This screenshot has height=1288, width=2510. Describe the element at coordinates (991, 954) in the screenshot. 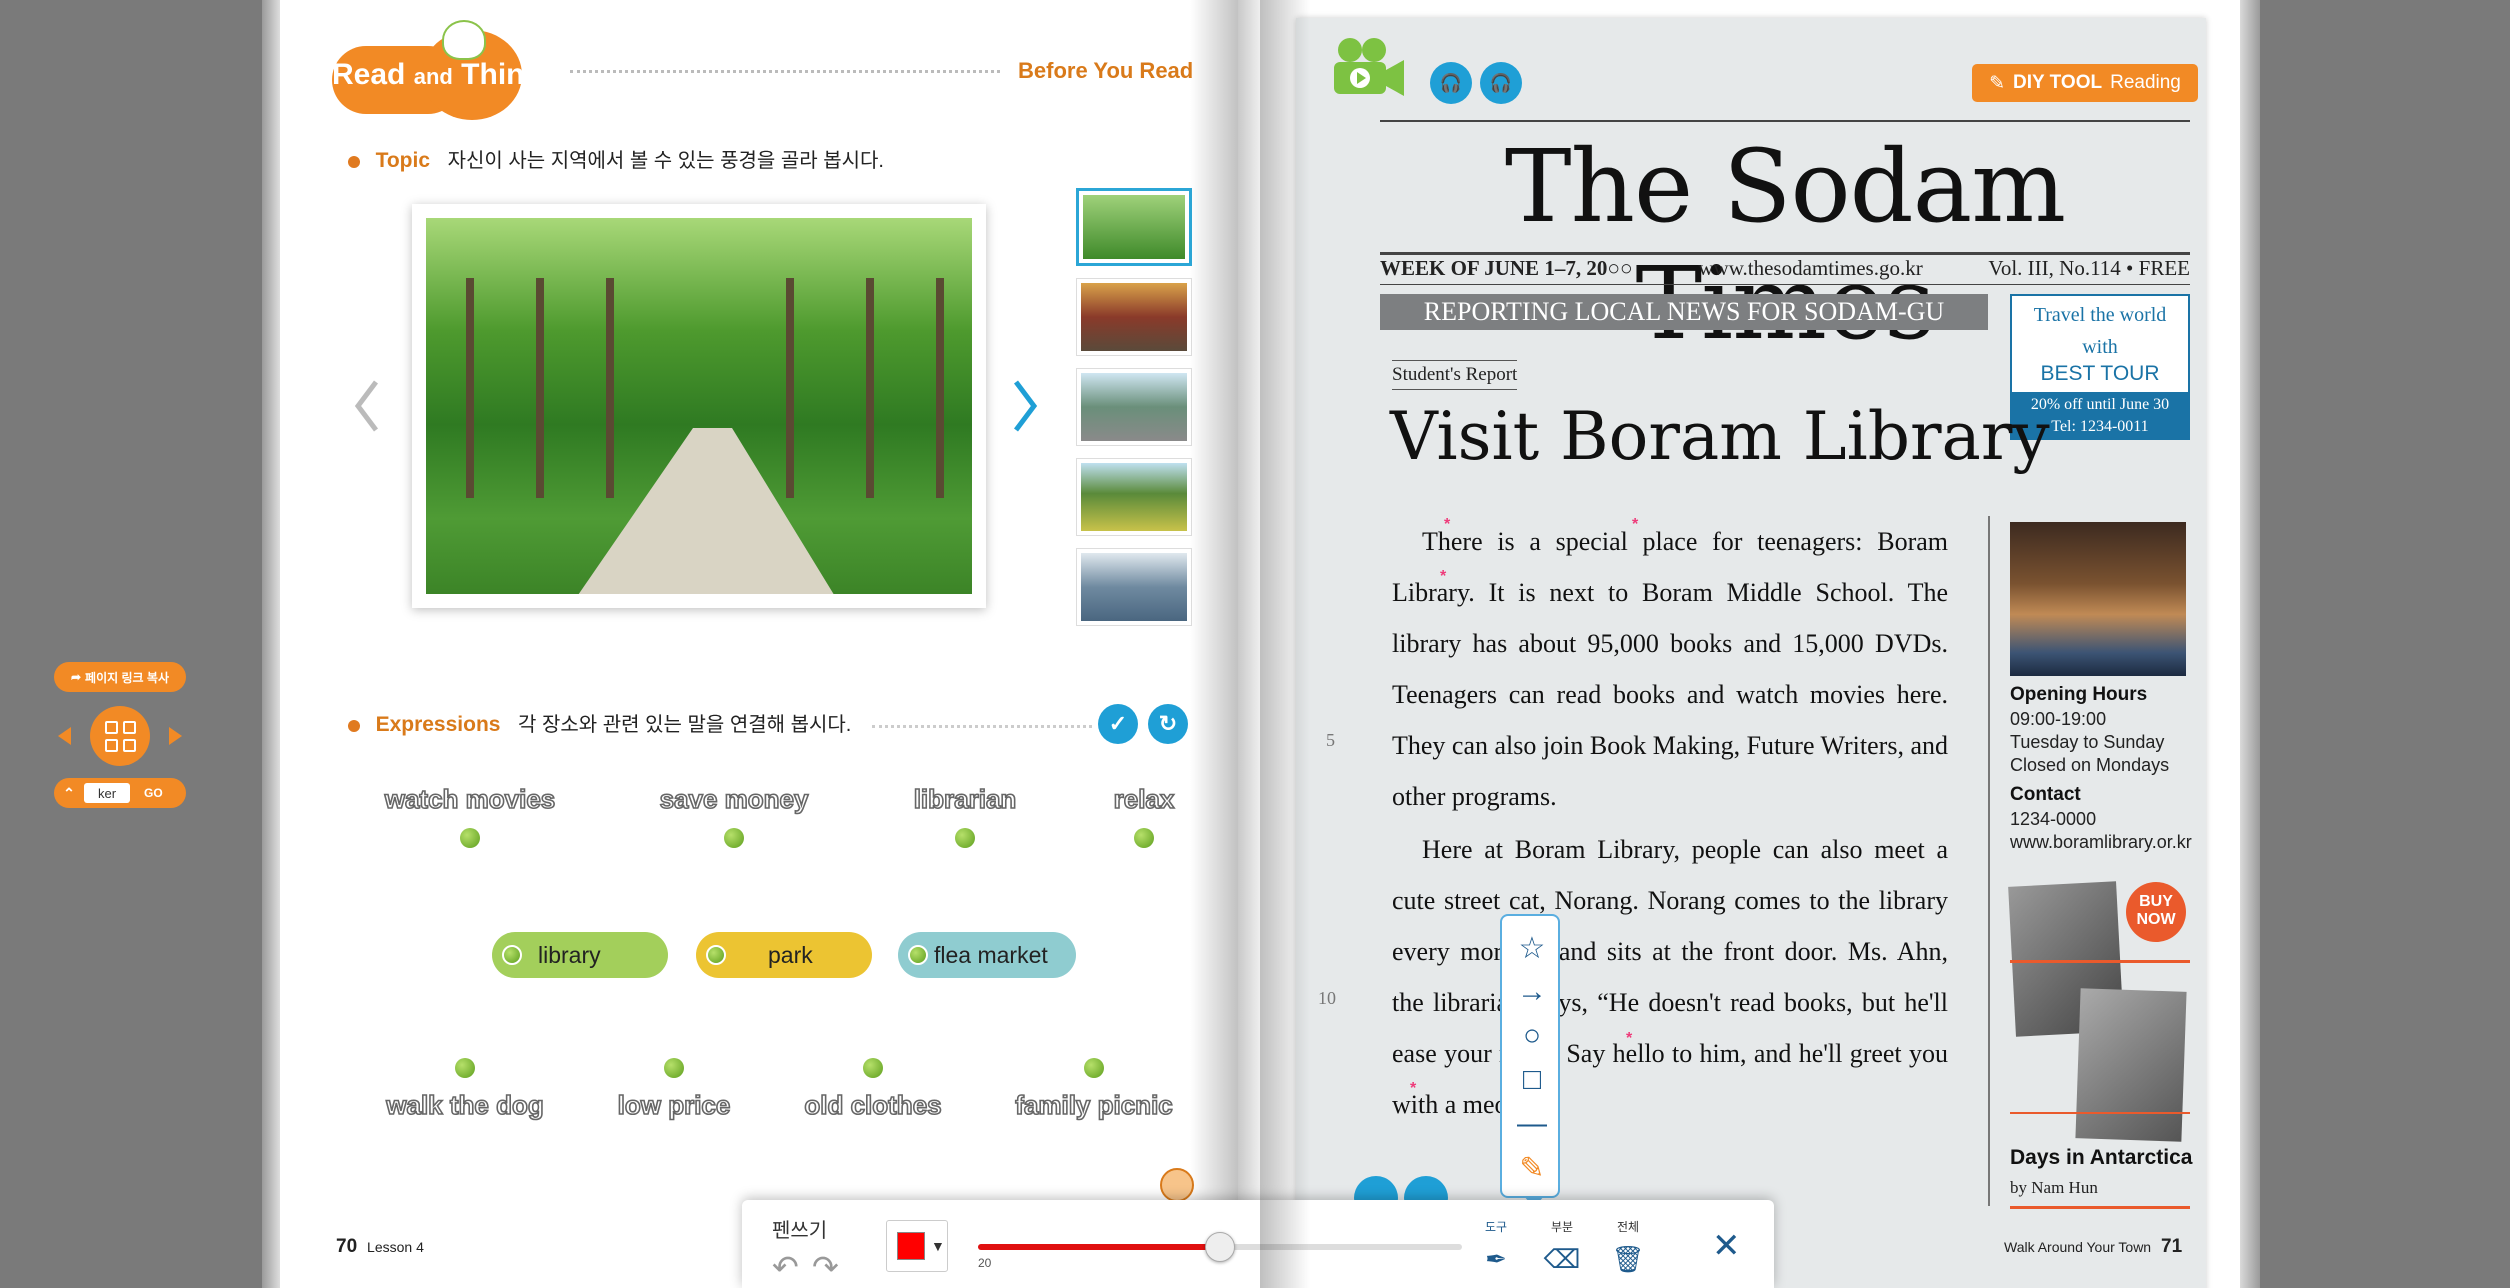

I see `pill-label: flea market` at that location.